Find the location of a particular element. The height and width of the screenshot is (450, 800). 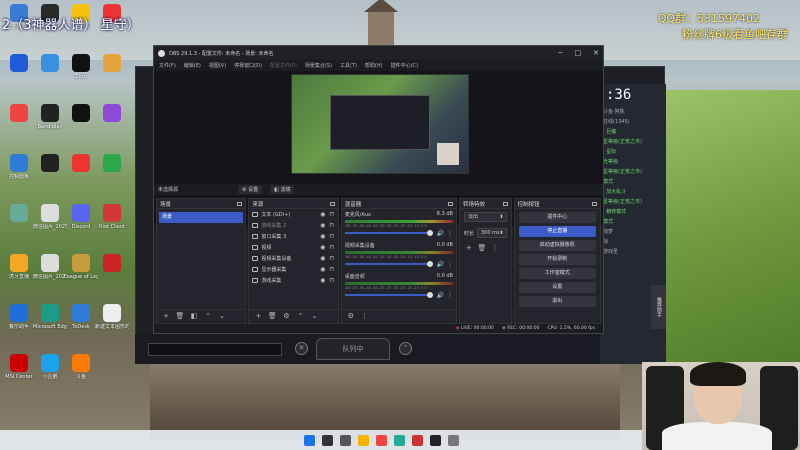

menu-item: 编辑(E) is located at coordinates (192, 65).